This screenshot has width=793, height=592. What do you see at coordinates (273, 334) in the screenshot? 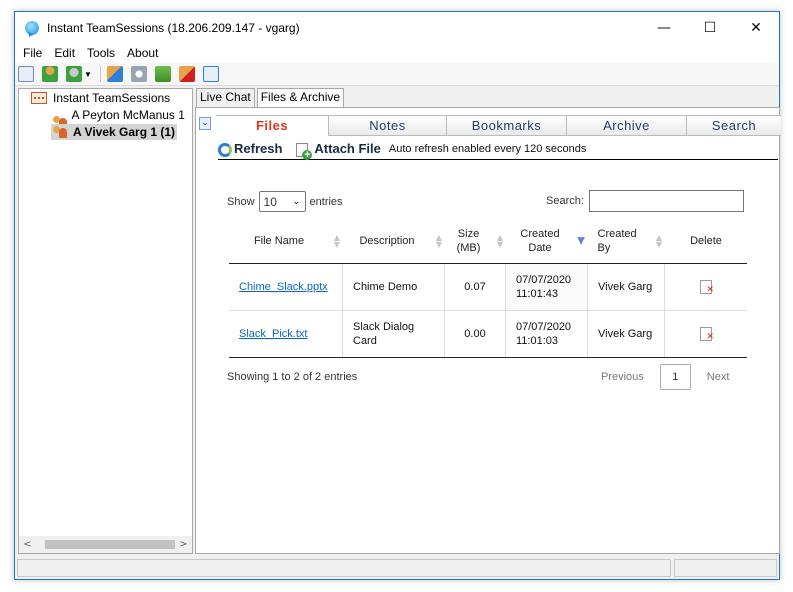
I see `file-link: Slack_Pick.txt` at bounding box center [273, 334].